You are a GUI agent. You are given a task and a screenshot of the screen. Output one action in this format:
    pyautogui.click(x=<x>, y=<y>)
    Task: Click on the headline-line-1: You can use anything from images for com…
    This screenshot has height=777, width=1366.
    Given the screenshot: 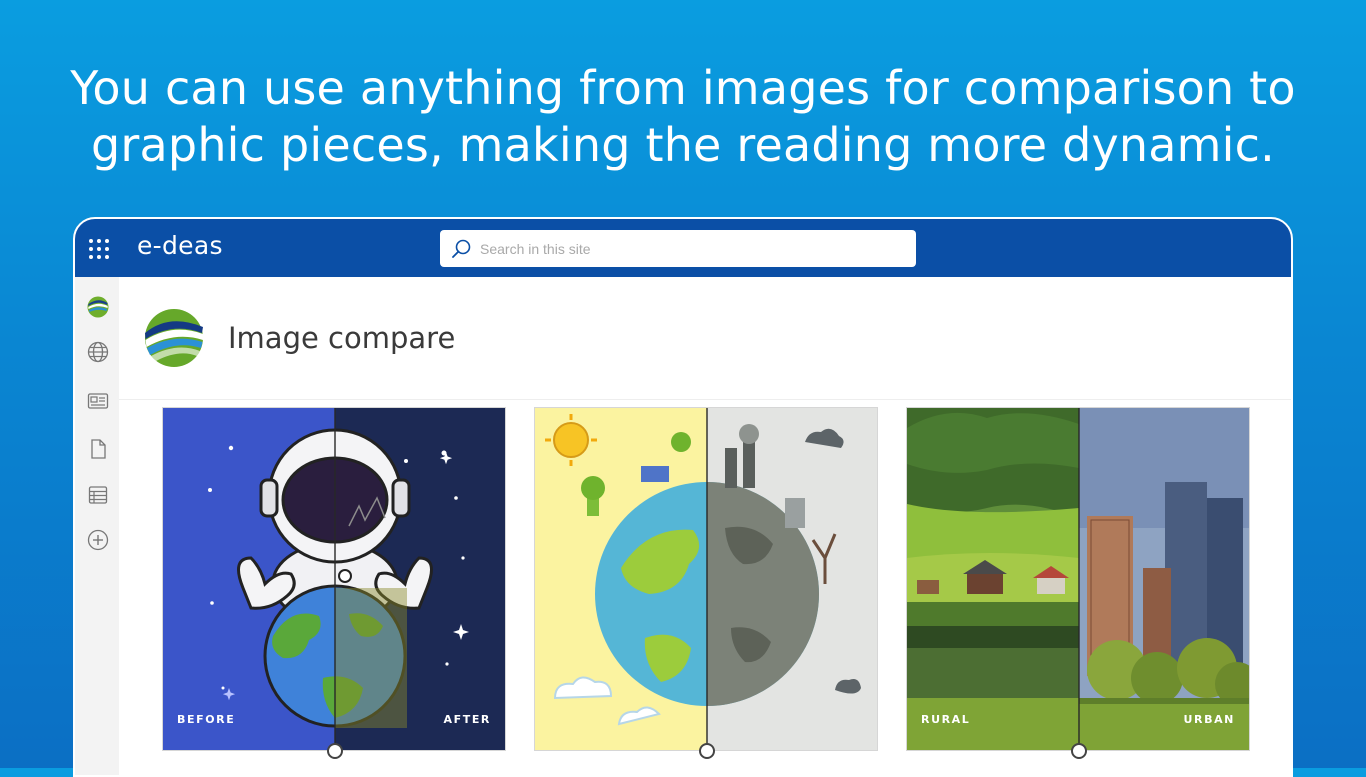 What is the action you would take?
    pyautogui.click(x=683, y=88)
    